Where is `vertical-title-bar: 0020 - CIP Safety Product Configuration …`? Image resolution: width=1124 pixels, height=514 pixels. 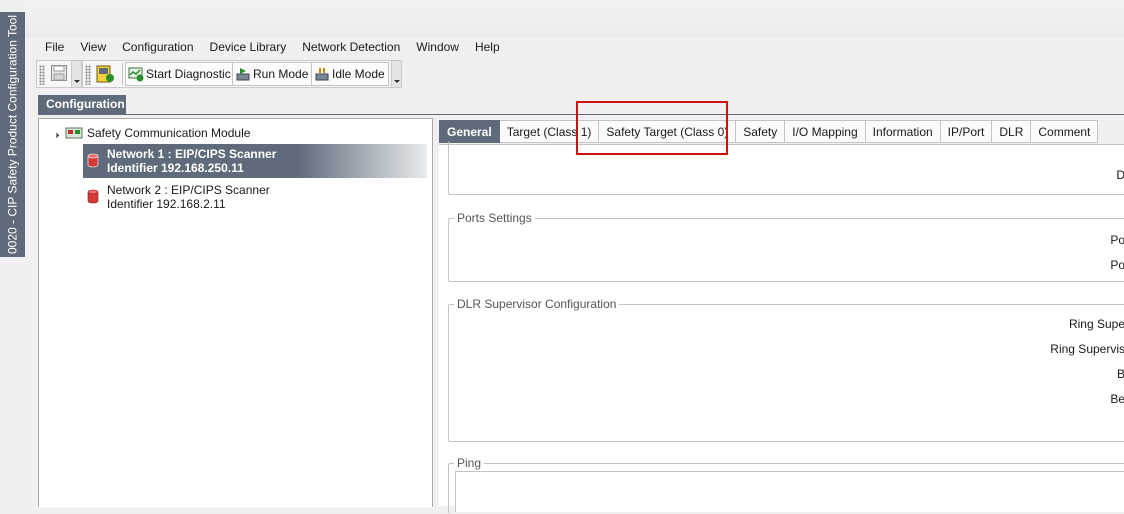
vertical-title-bar: 0020 - CIP Safety Product Configuration … is located at coordinates (12, 134).